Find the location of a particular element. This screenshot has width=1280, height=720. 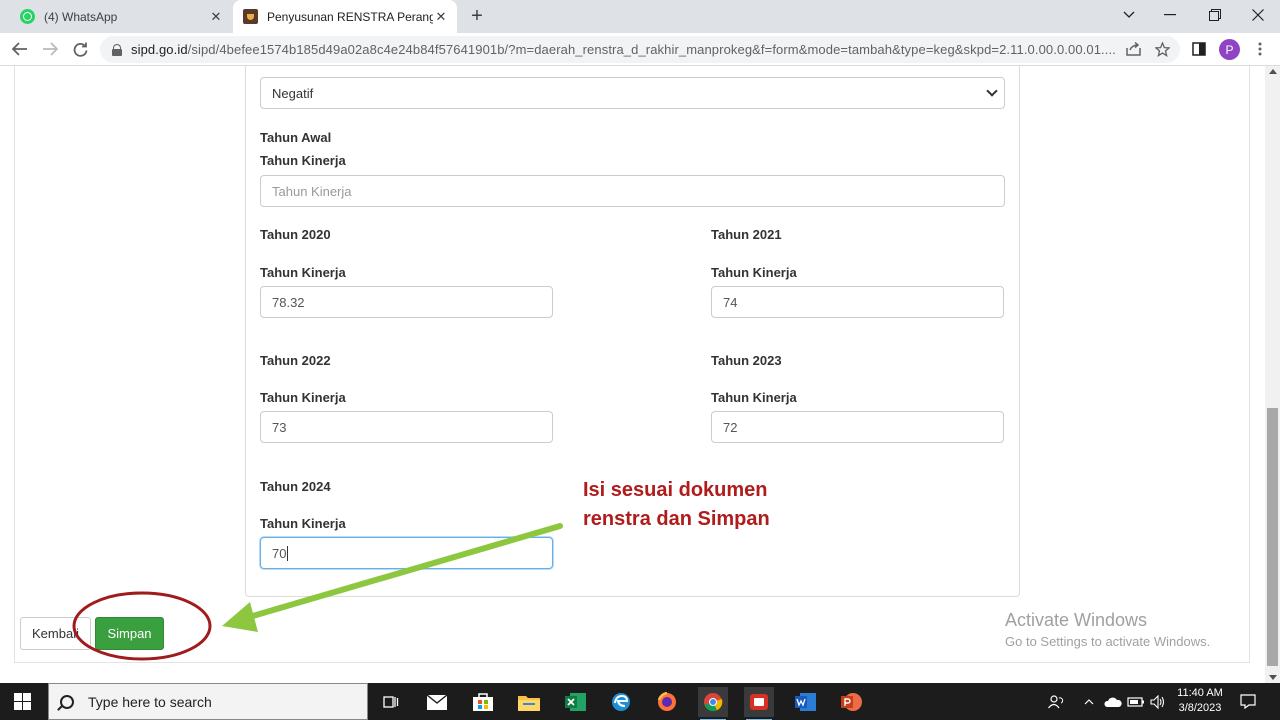

taskbar-search-box: Type here to search is located at coordinates (208, 701).